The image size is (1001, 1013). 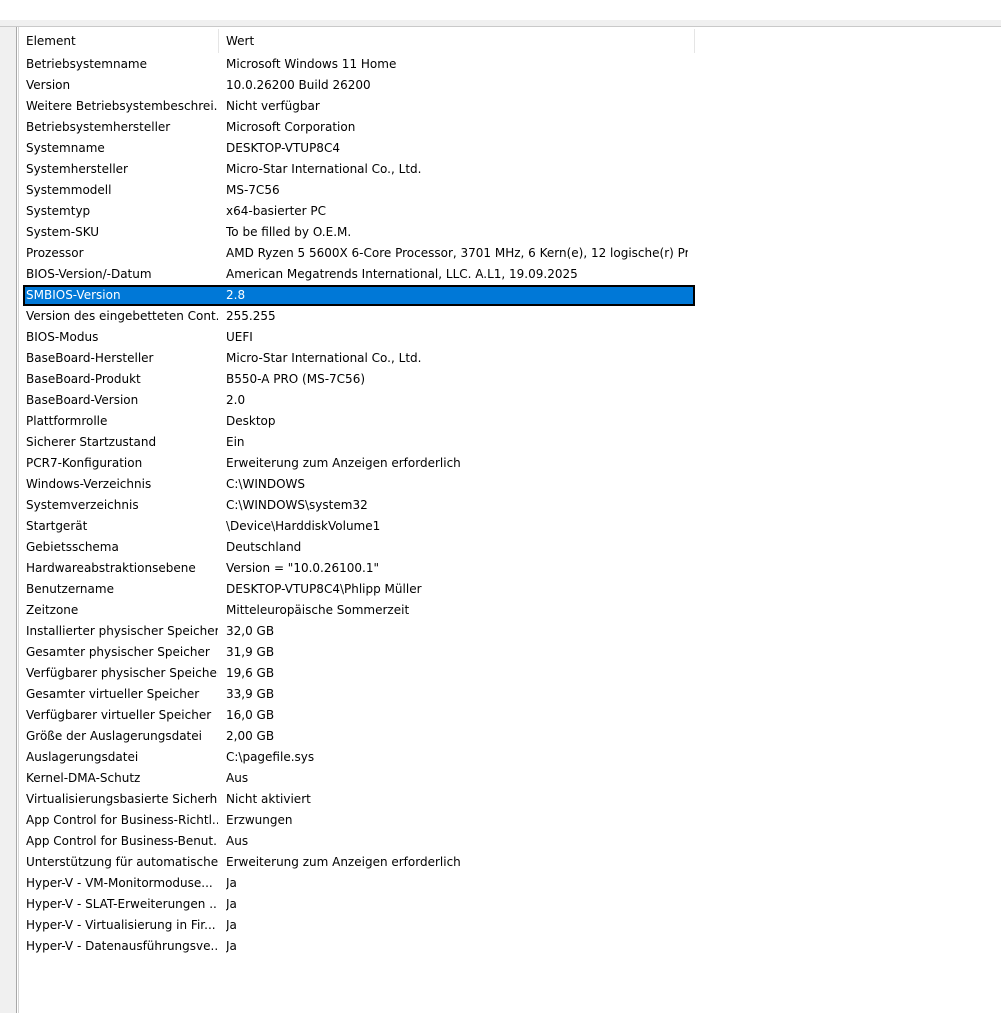 I want to click on row-value-cell: Deutschland, so click(x=264, y=547).